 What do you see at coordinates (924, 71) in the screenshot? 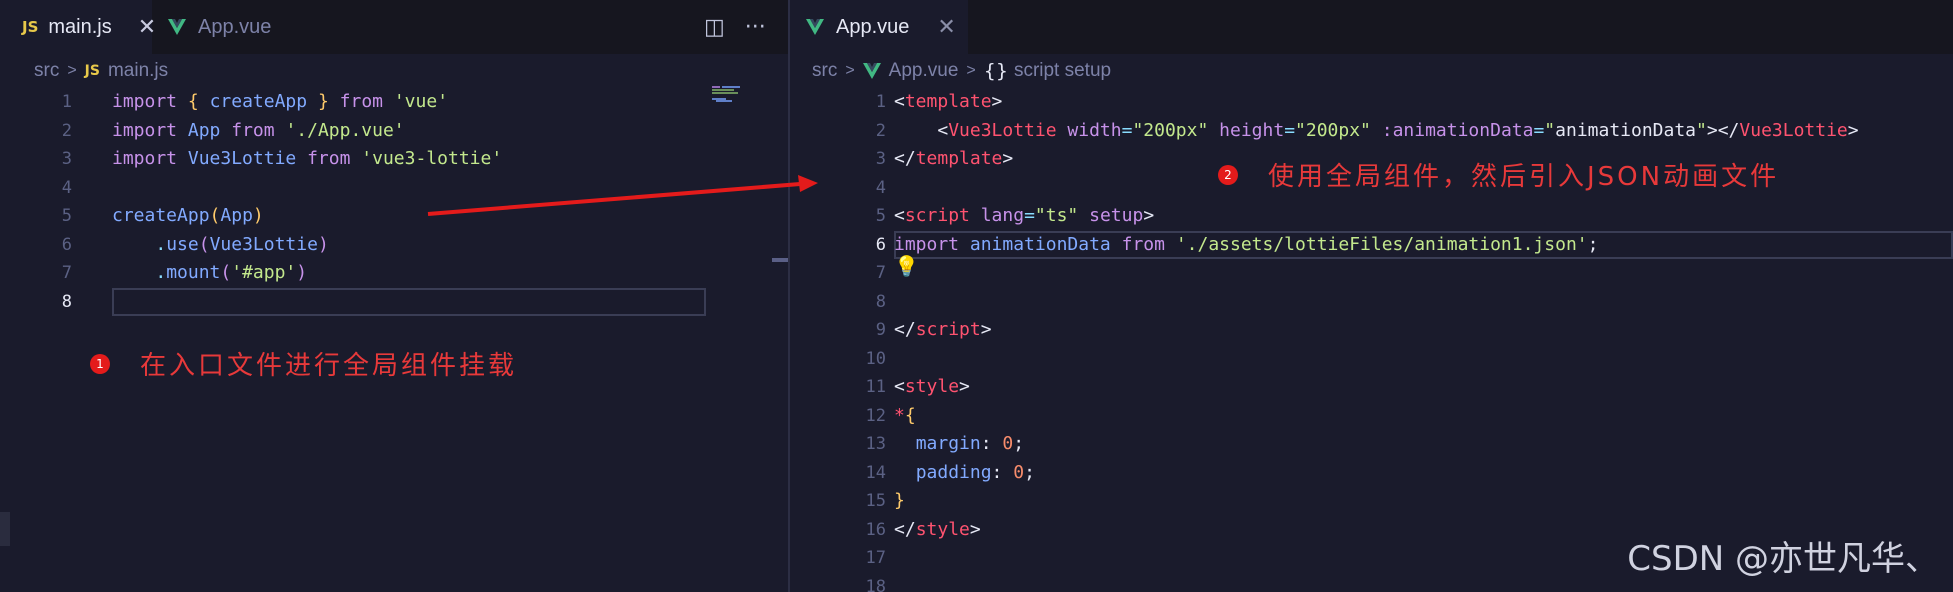
I see `breadcrumb-file: App.vue` at bounding box center [924, 71].